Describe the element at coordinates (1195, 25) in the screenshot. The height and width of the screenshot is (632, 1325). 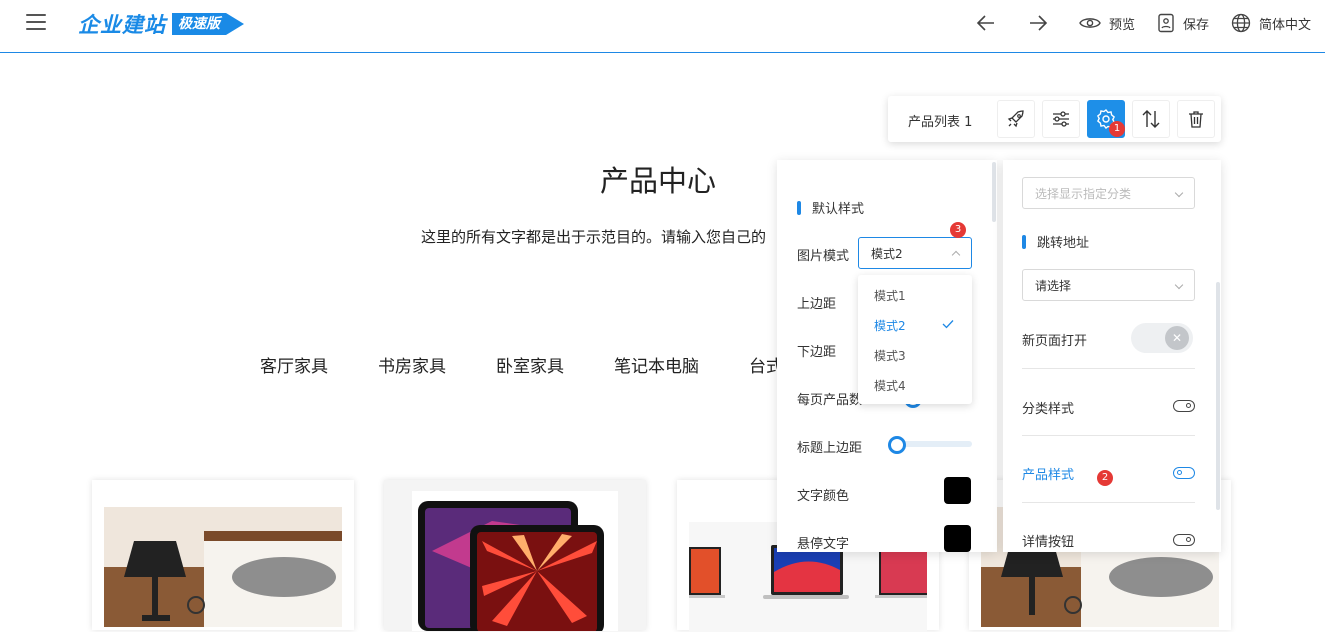
I see `save-label: 保存` at that location.